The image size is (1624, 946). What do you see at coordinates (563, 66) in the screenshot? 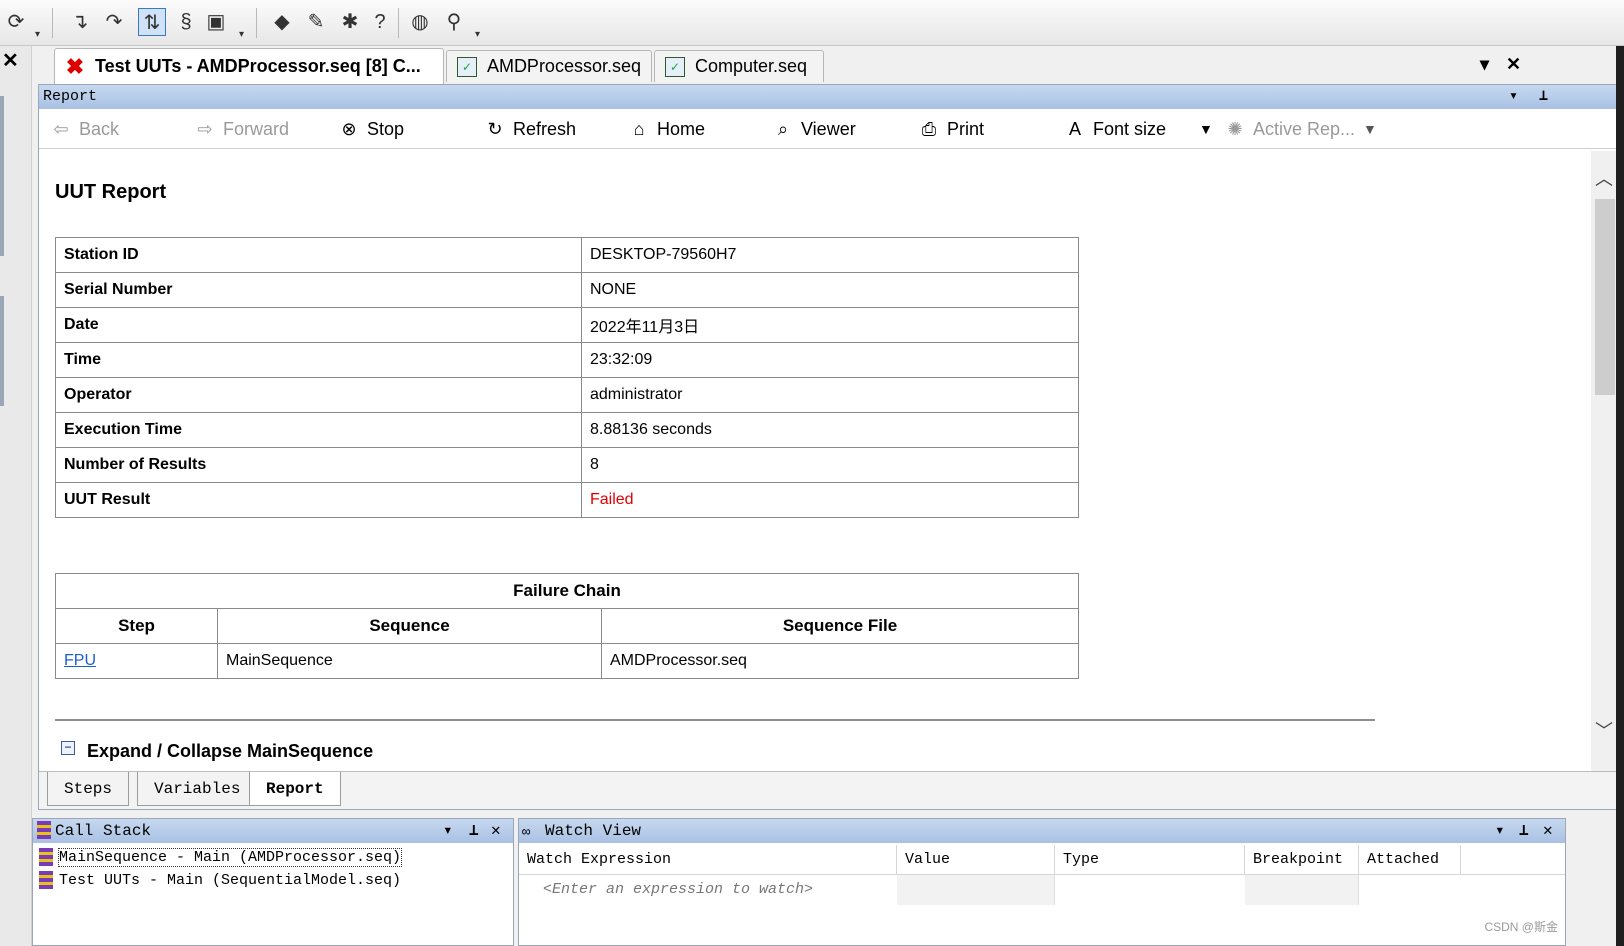
I see `tab-label: AMDProcessor.seq` at bounding box center [563, 66].